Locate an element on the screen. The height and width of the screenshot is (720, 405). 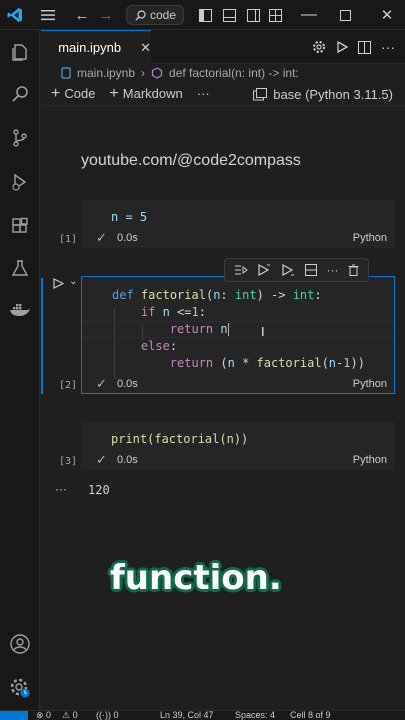
kernel-picker: base (Python 3.11.5) is located at coordinates (323, 94).